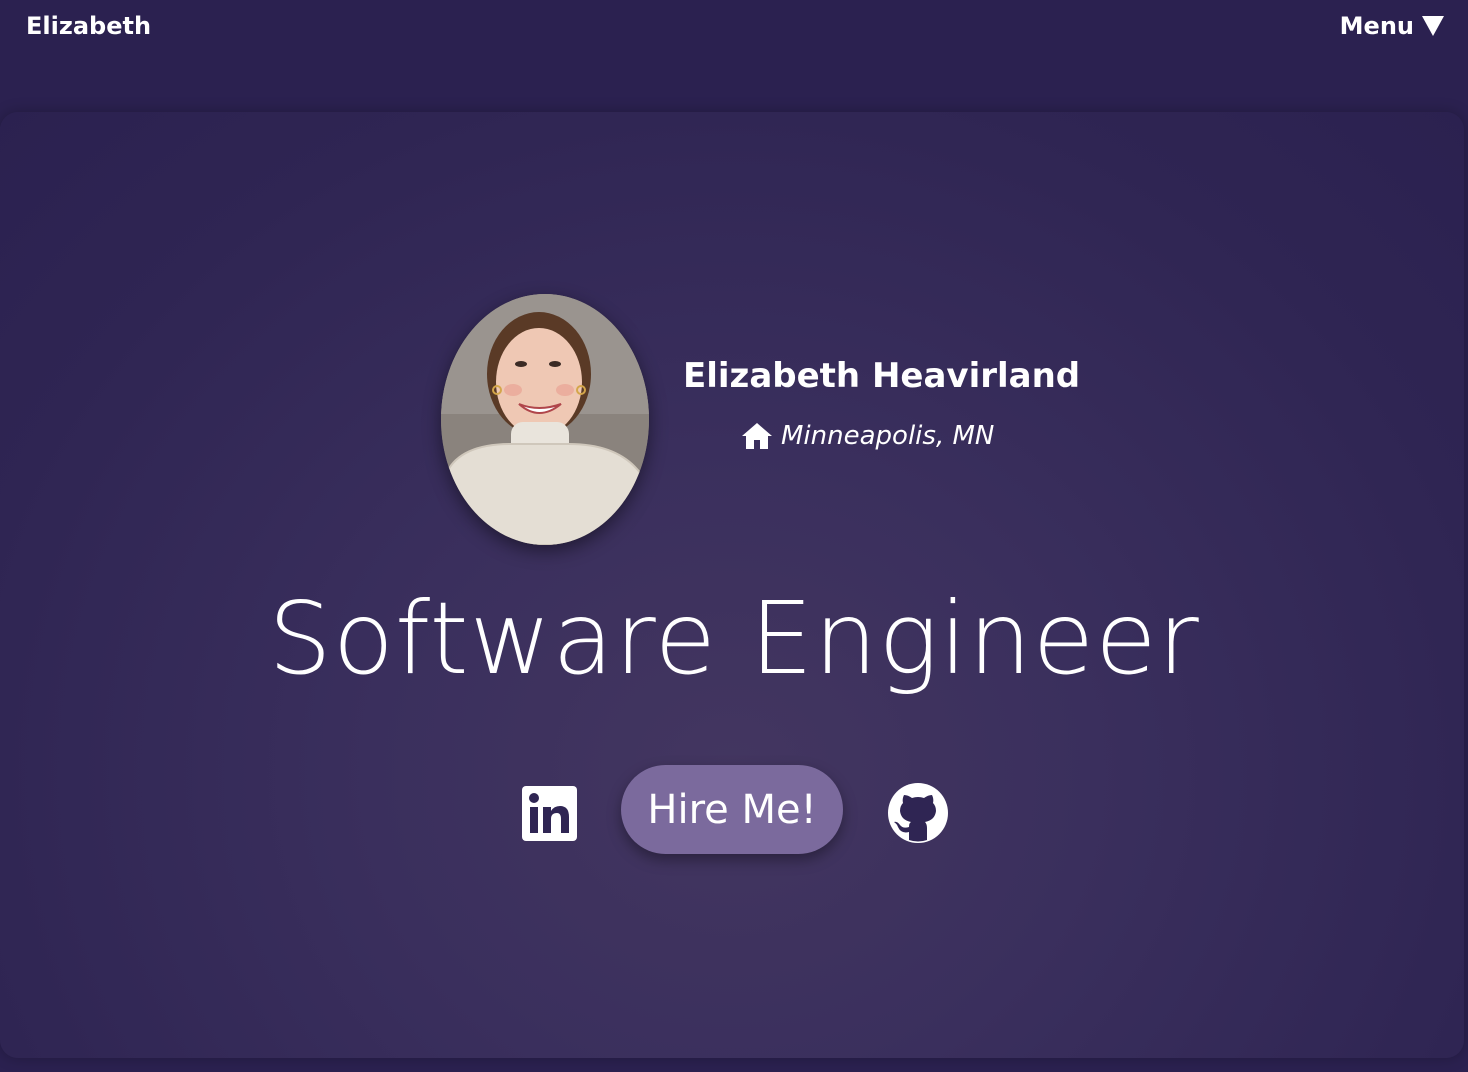  I want to click on navbar: Elizabeth Menu, so click(734, 56).